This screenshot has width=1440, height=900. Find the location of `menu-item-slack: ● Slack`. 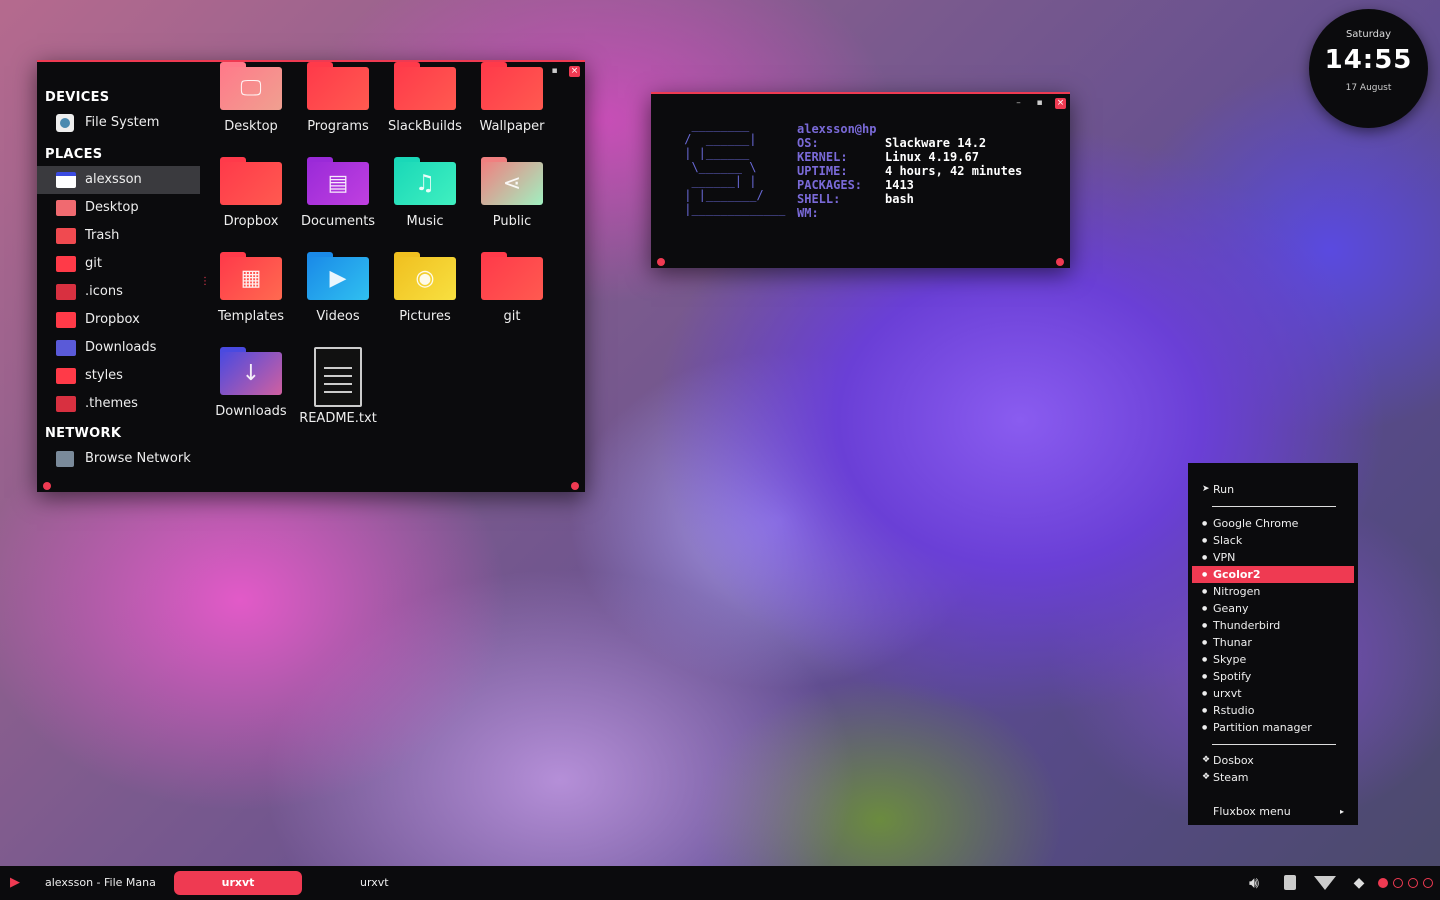

menu-item-slack: ● Slack is located at coordinates (1273, 540).